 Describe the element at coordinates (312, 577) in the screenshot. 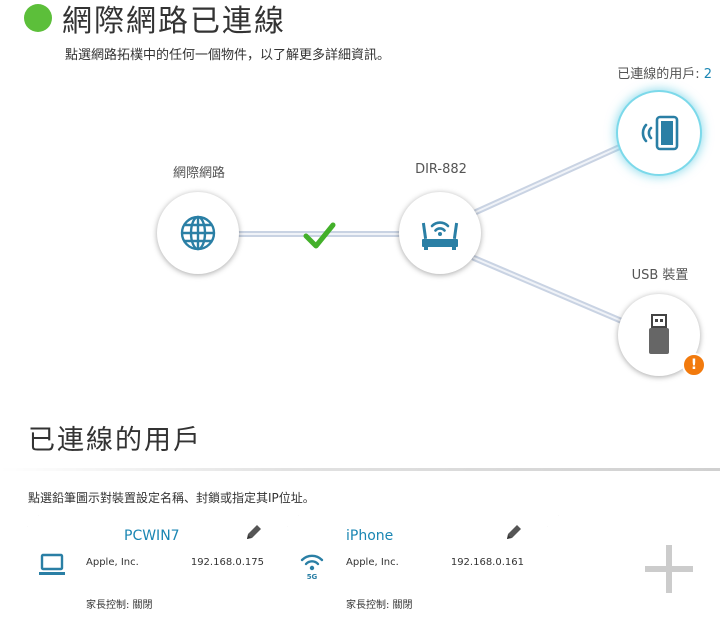

I see `svg-text: 5G` at that location.